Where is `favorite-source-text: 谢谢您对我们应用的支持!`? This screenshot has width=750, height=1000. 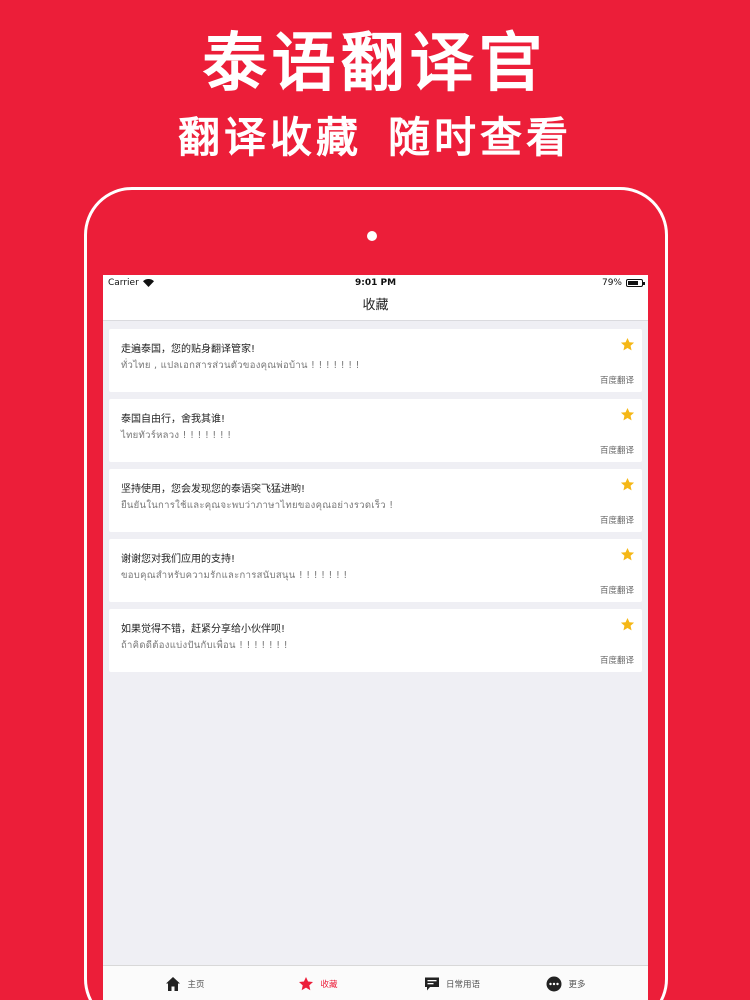
favorite-source-text: 谢谢您对我们应用的支持! is located at coordinates (178, 559).